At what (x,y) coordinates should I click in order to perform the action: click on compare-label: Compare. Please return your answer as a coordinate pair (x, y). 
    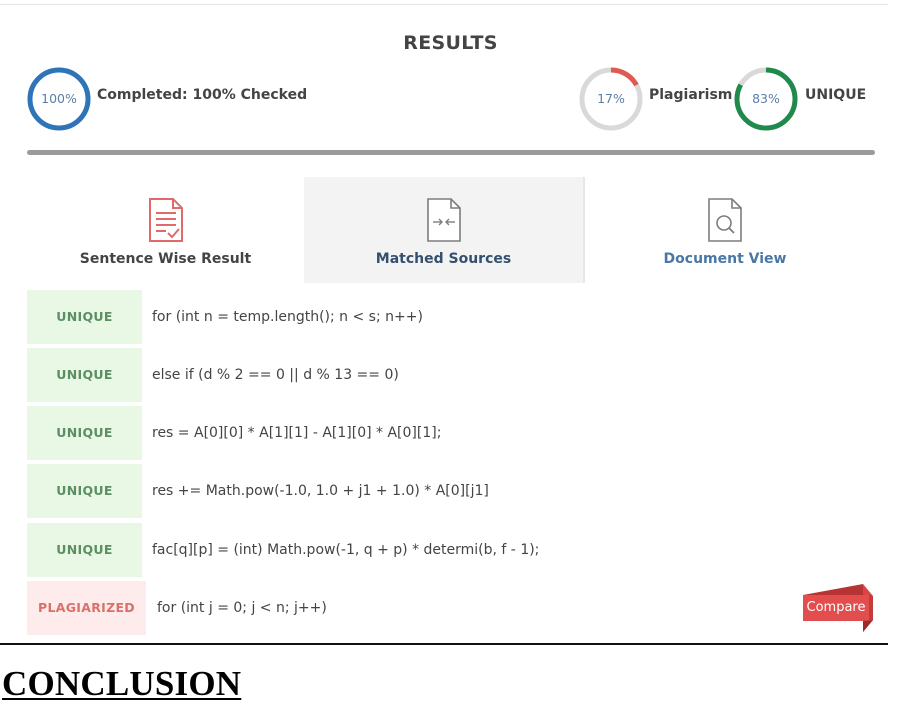
    Looking at the image, I should click on (836, 607).